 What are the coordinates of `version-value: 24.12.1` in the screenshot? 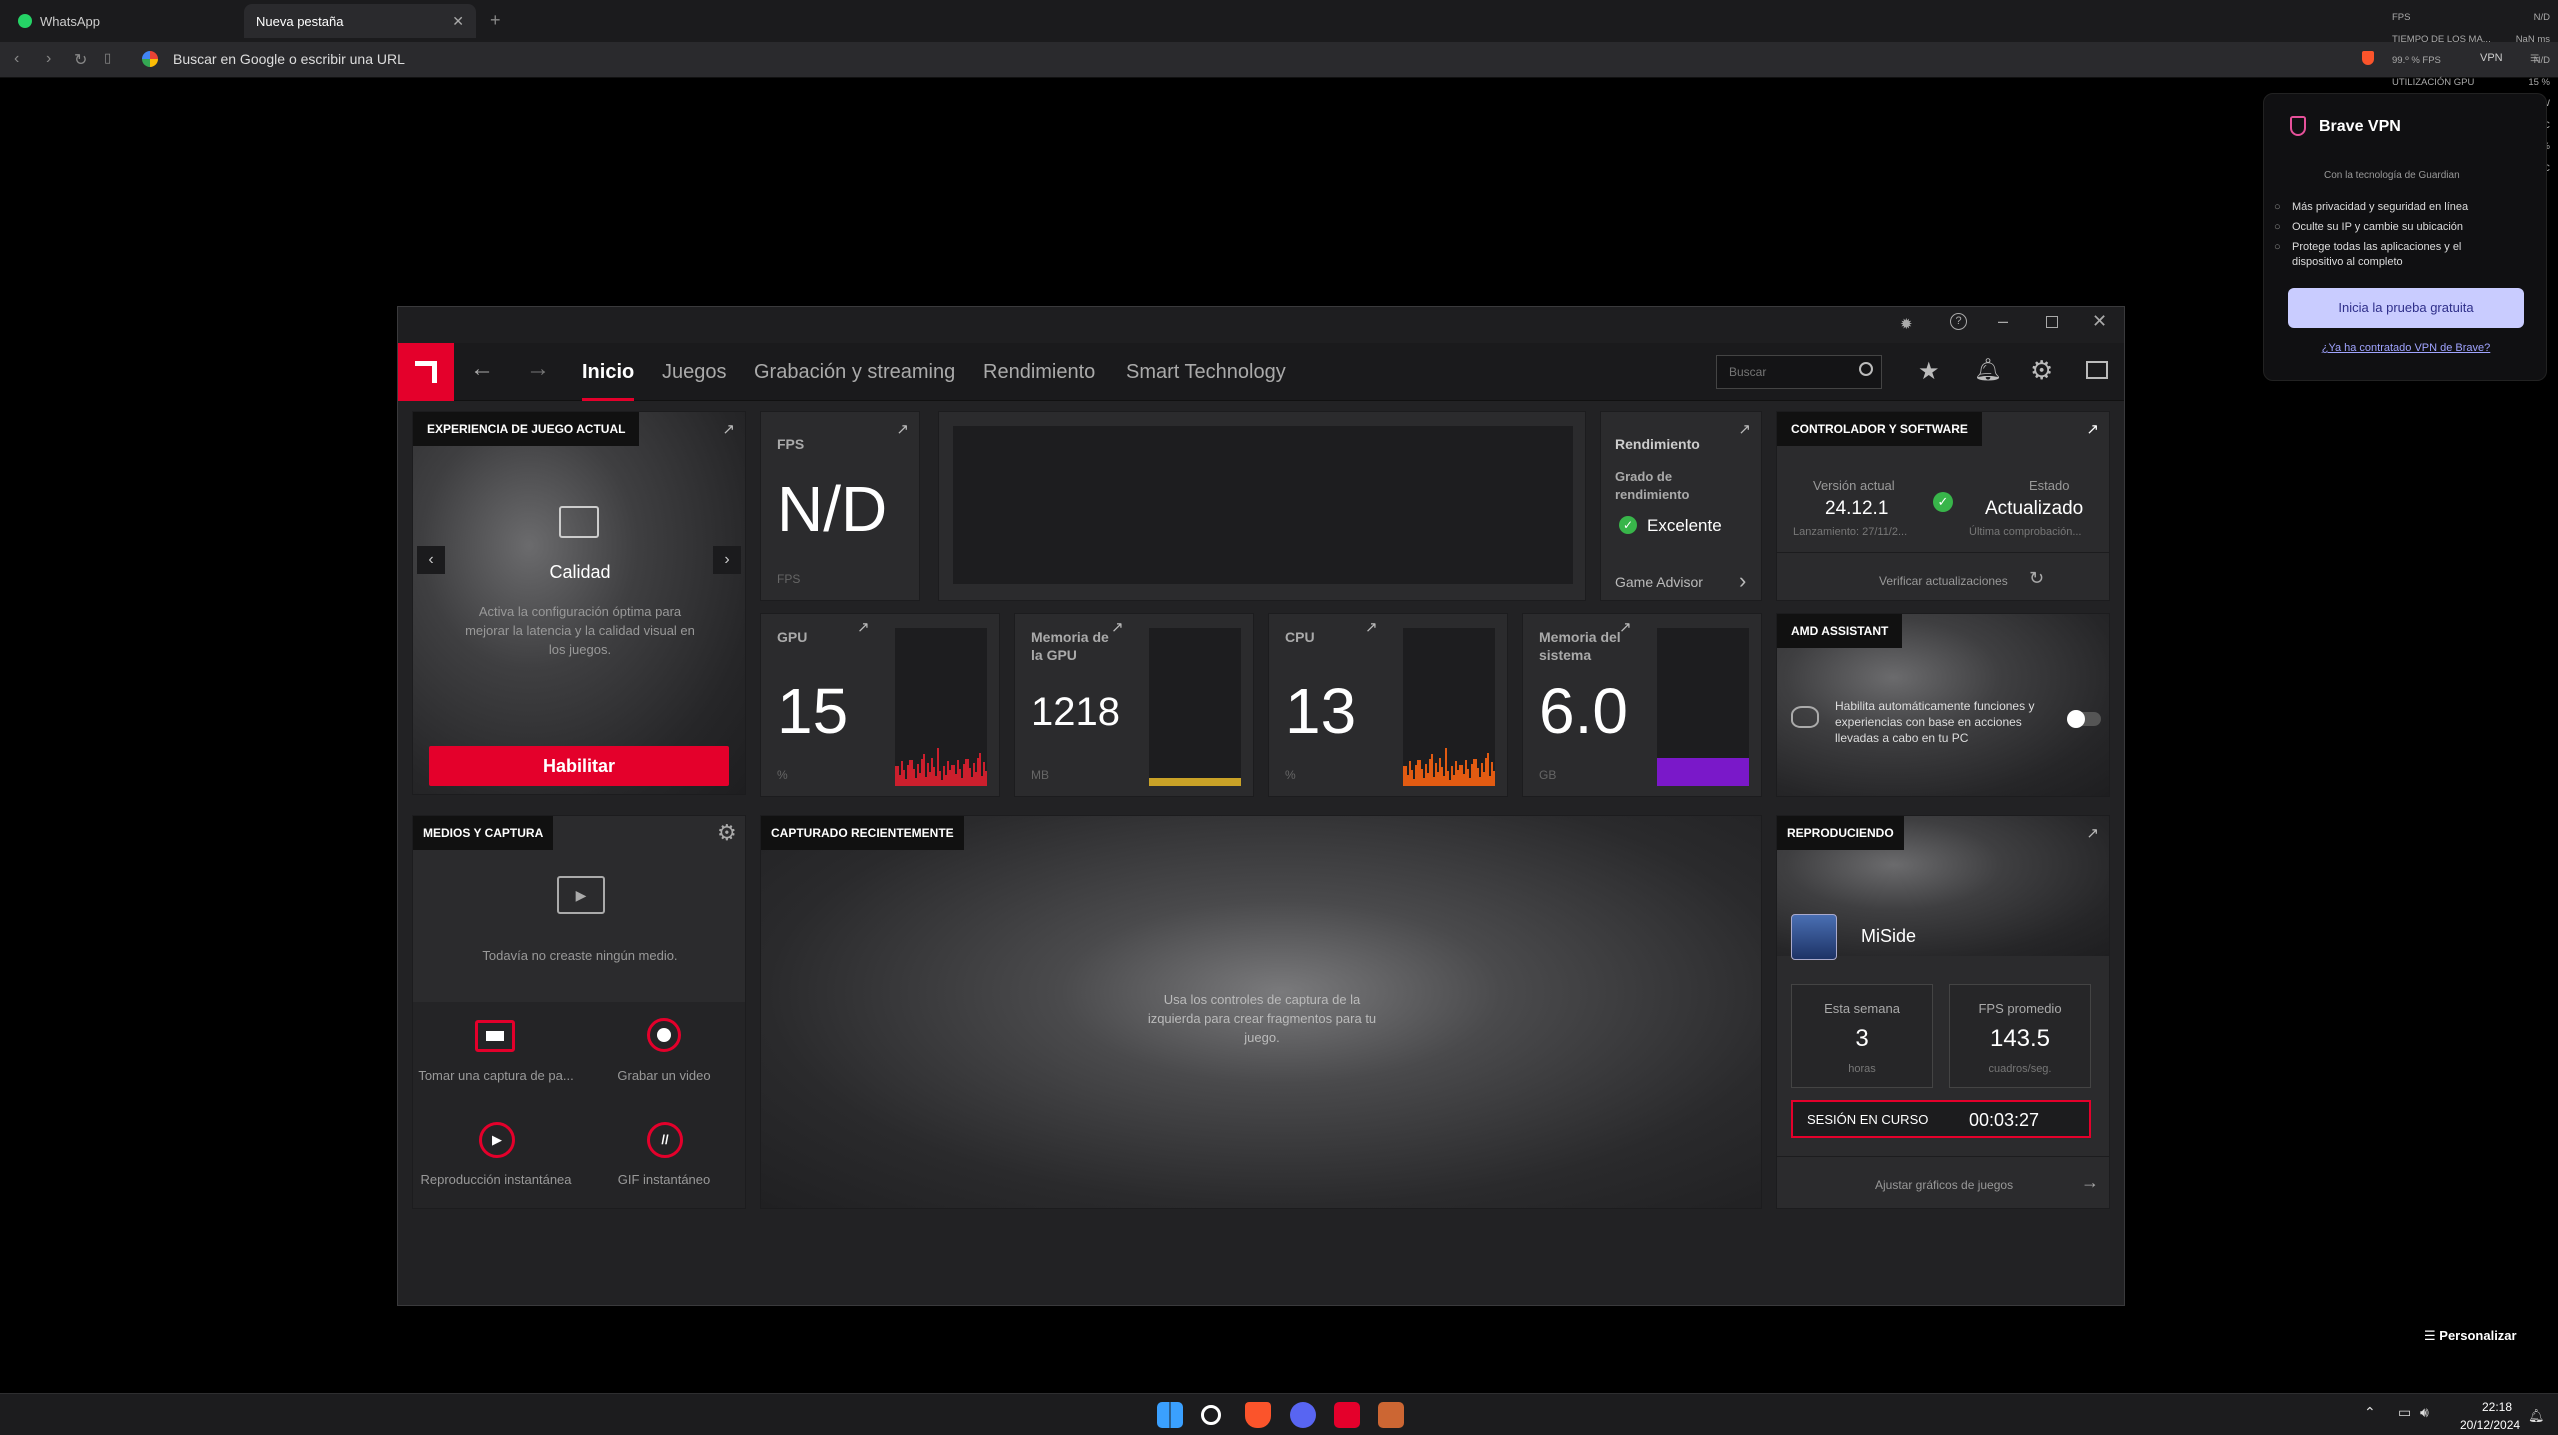 It's located at (1857, 508).